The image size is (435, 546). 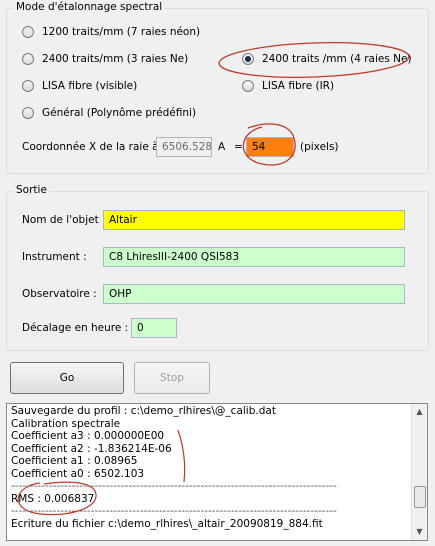 I want to click on observatory-label: Observatoire :, so click(x=59, y=294).